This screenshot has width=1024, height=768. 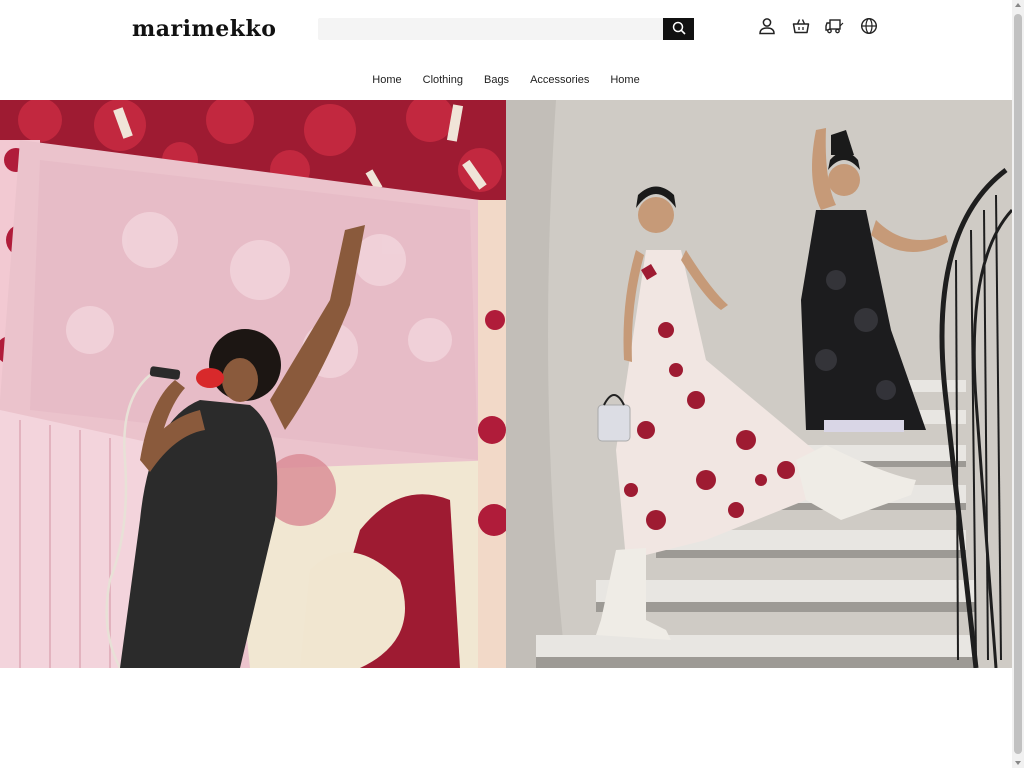 What do you see at coordinates (1018, 5) in the screenshot?
I see `scroll-up-icon` at bounding box center [1018, 5].